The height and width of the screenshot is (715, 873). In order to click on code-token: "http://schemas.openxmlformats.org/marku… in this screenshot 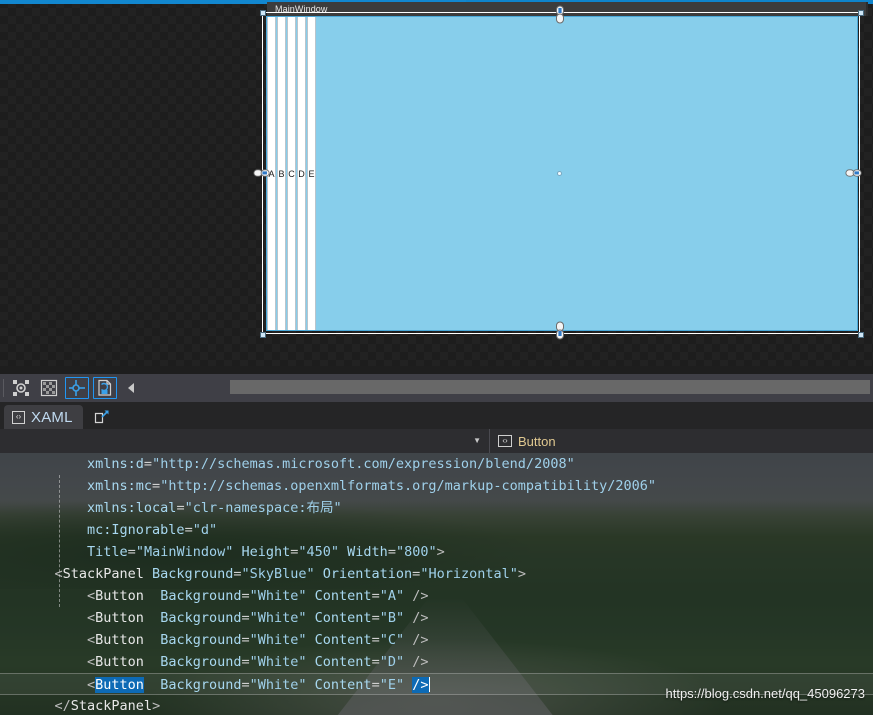, I will do `click(408, 486)`.